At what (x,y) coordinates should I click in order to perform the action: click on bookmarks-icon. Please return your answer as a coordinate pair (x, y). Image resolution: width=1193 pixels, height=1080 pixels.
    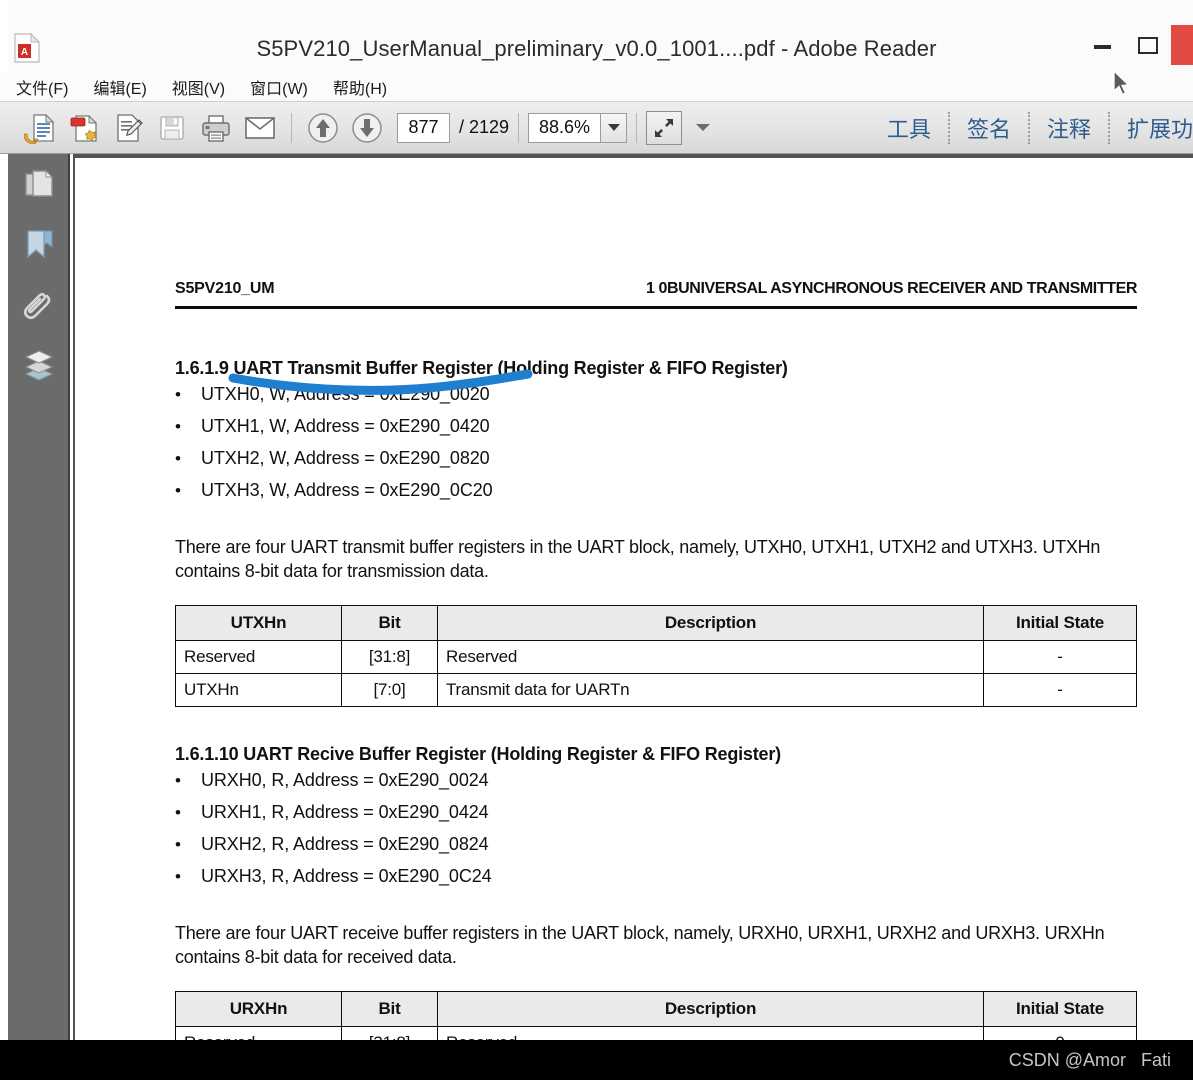
    Looking at the image, I should click on (39, 245).